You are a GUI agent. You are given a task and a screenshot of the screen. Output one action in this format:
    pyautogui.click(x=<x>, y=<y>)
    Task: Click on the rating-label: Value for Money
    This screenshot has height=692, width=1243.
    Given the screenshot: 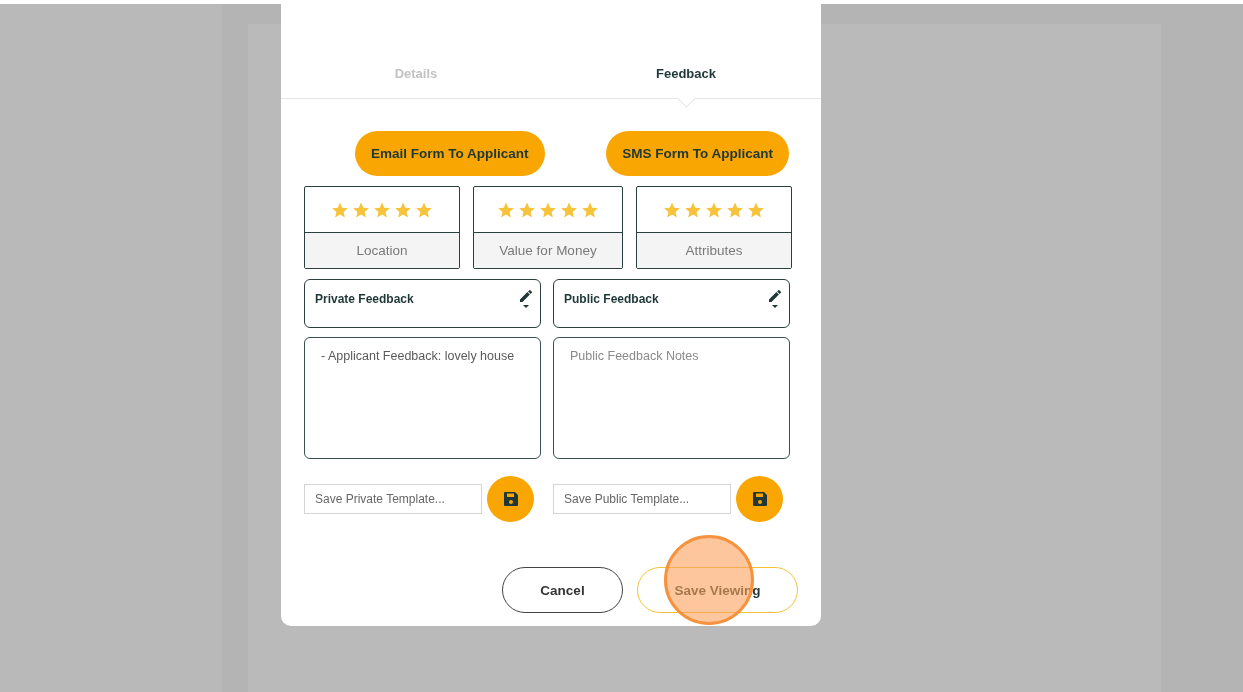 What is the action you would take?
    pyautogui.click(x=548, y=250)
    